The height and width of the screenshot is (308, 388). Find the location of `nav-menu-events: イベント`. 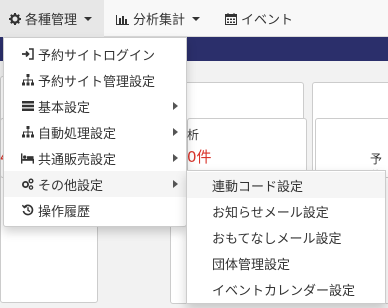

nav-menu-events: イベント is located at coordinates (261, 18).